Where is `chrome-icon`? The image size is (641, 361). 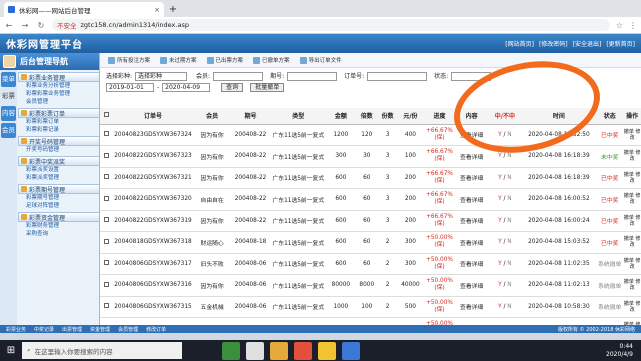
chrome-icon is located at coordinates (327, 350).